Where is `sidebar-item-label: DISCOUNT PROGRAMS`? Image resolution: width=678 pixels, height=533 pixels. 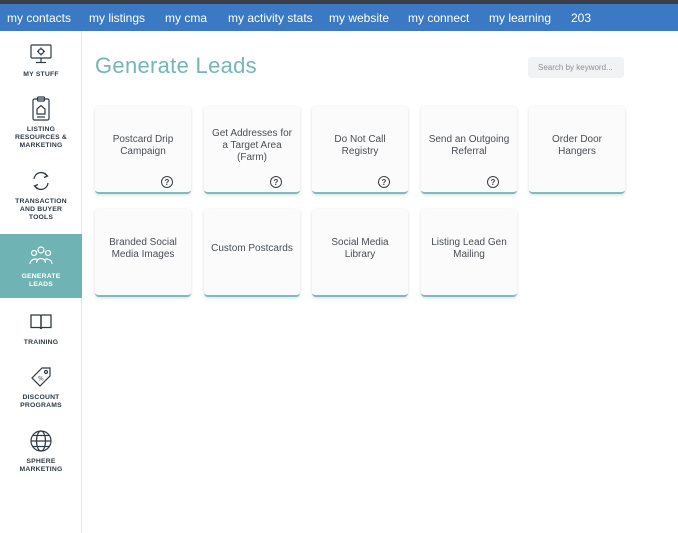 sidebar-item-label: DISCOUNT PROGRAMS is located at coordinates (41, 402).